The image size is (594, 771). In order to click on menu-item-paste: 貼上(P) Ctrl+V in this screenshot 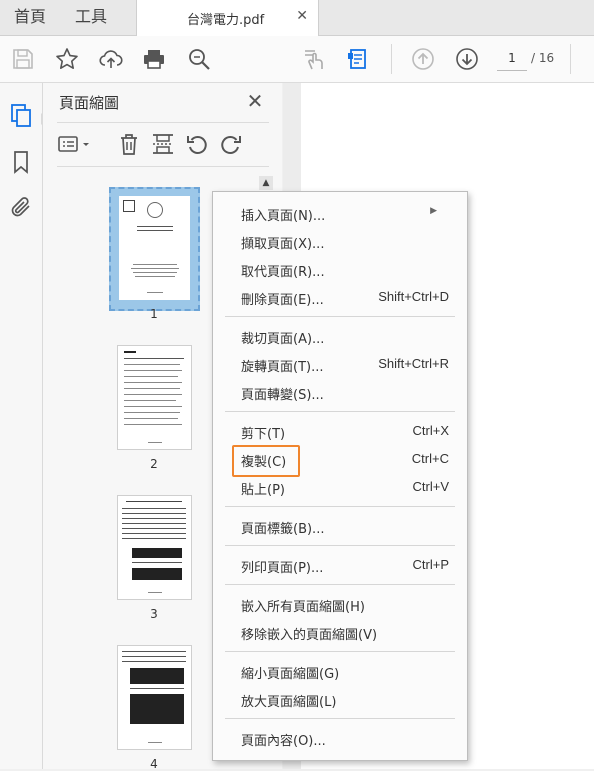, I will do `click(340, 487)`.